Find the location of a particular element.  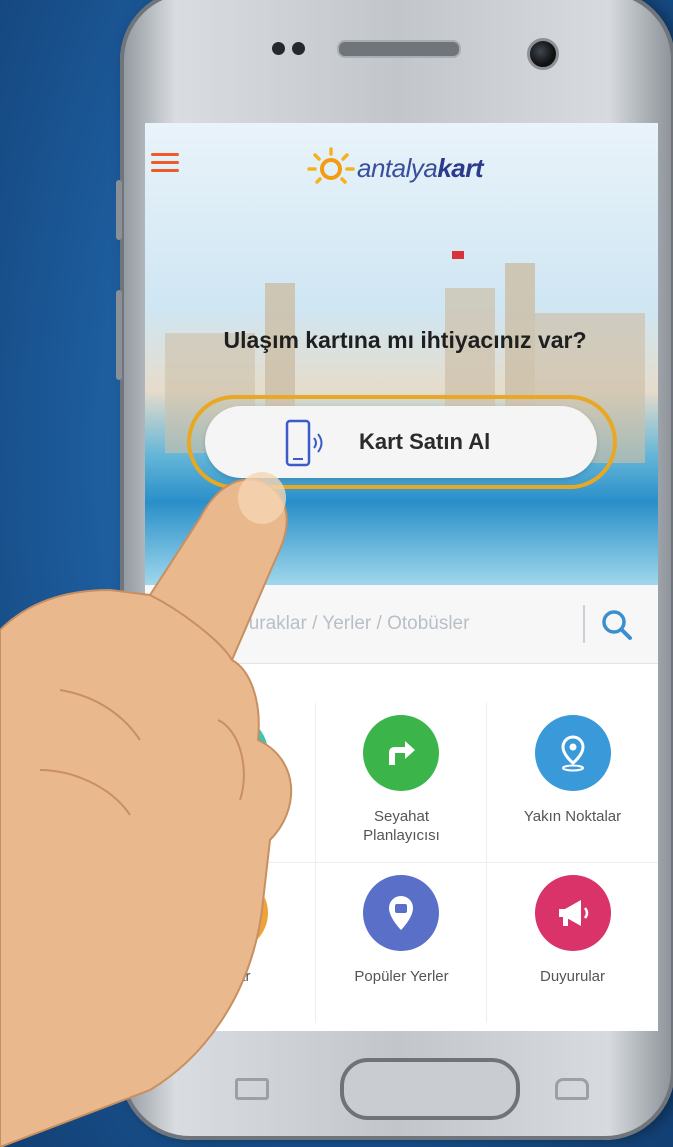

location-pin-icon is located at coordinates (572, 753).